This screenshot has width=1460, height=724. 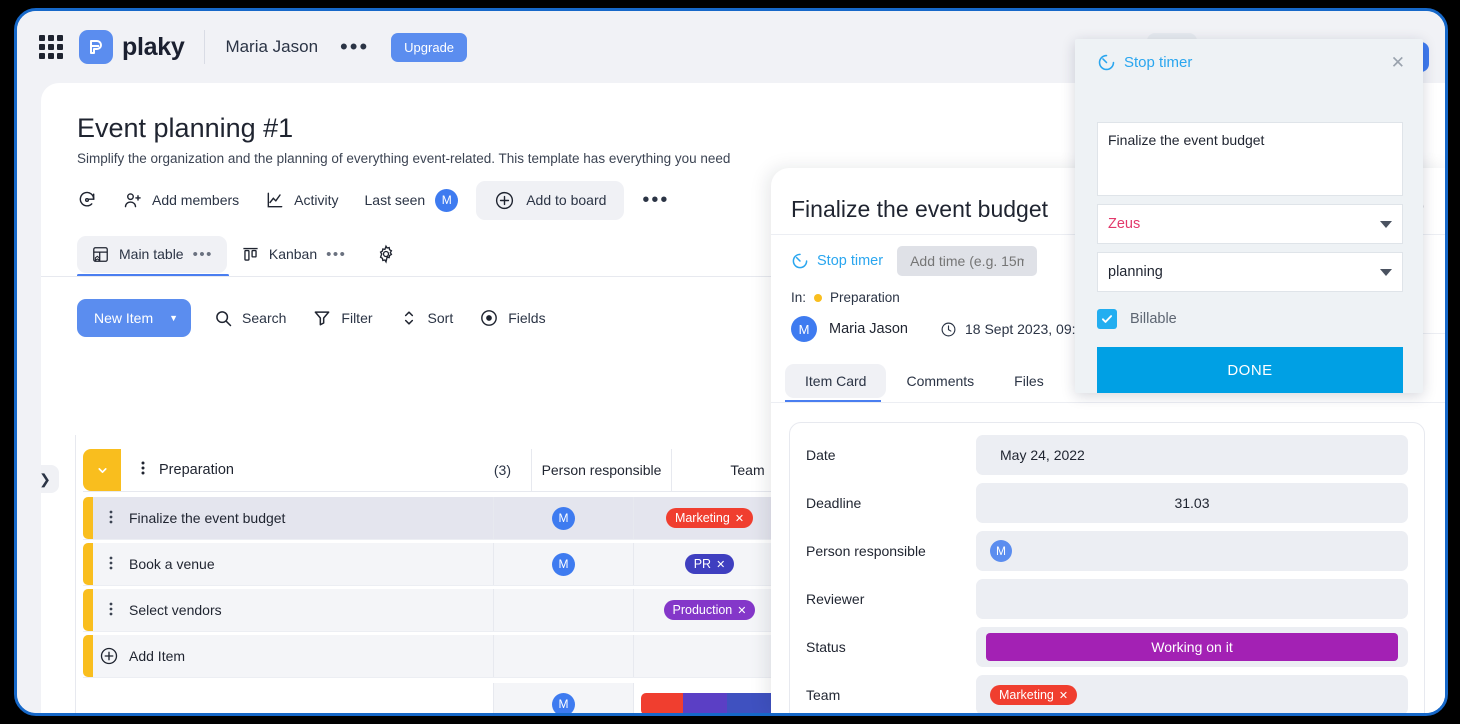 I want to click on add-members-button: Add members, so click(x=181, y=200).